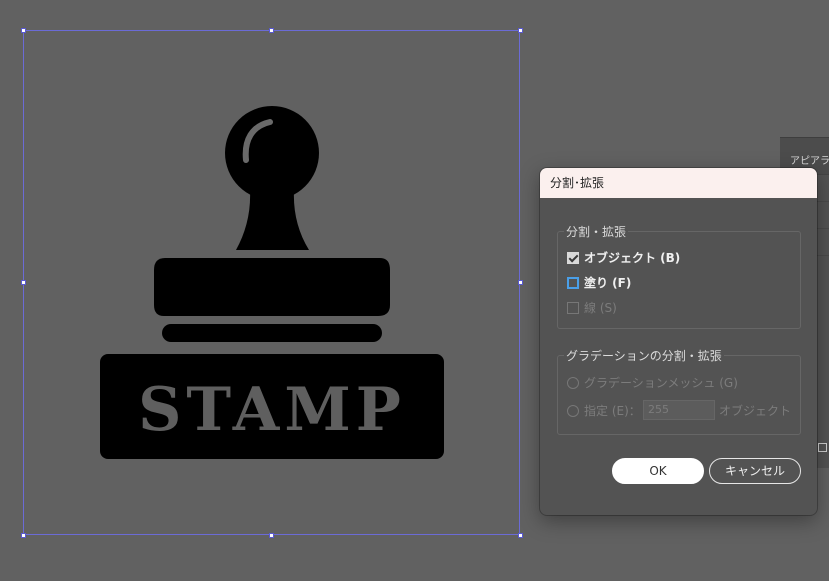 The image size is (829, 581). Describe the element at coordinates (612, 411) in the screenshot. I see `specify-label: 指定 (E)：` at that location.